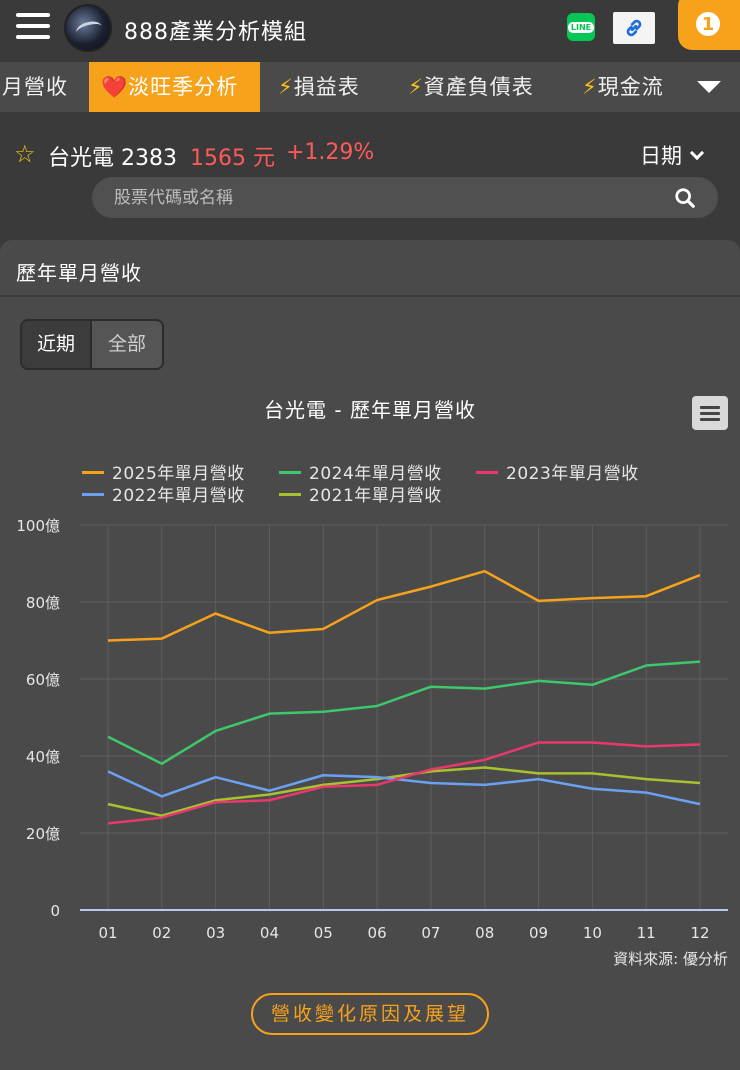 This screenshot has height=1070, width=740. Describe the element at coordinates (269, 933) in the screenshot. I see `x-tick-label: 04` at that location.